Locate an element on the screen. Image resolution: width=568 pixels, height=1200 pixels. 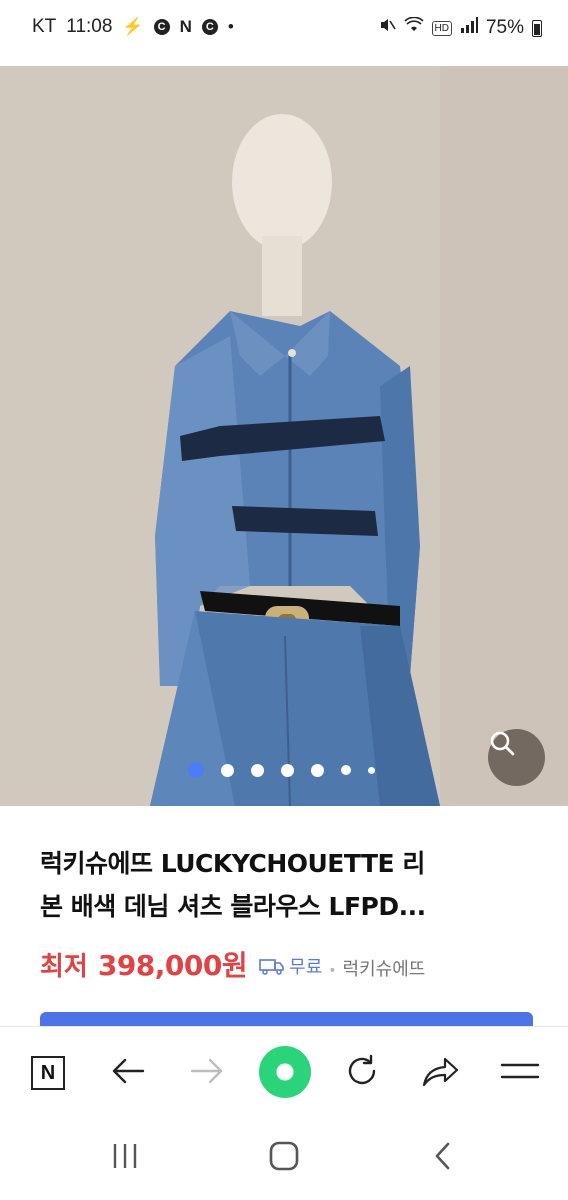
mute-icon is located at coordinates (387, 28).